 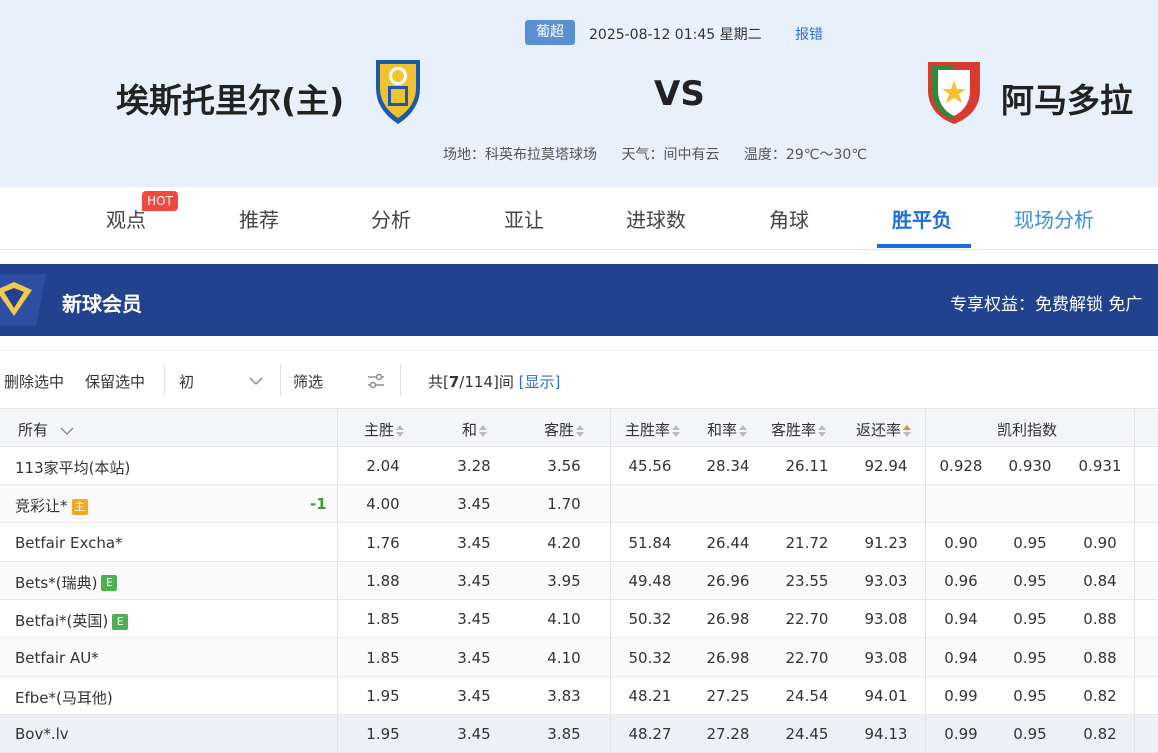 What do you see at coordinates (230, 98) in the screenshot?
I see `home-team-name: 埃斯托里尔(主)` at bounding box center [230, 98].